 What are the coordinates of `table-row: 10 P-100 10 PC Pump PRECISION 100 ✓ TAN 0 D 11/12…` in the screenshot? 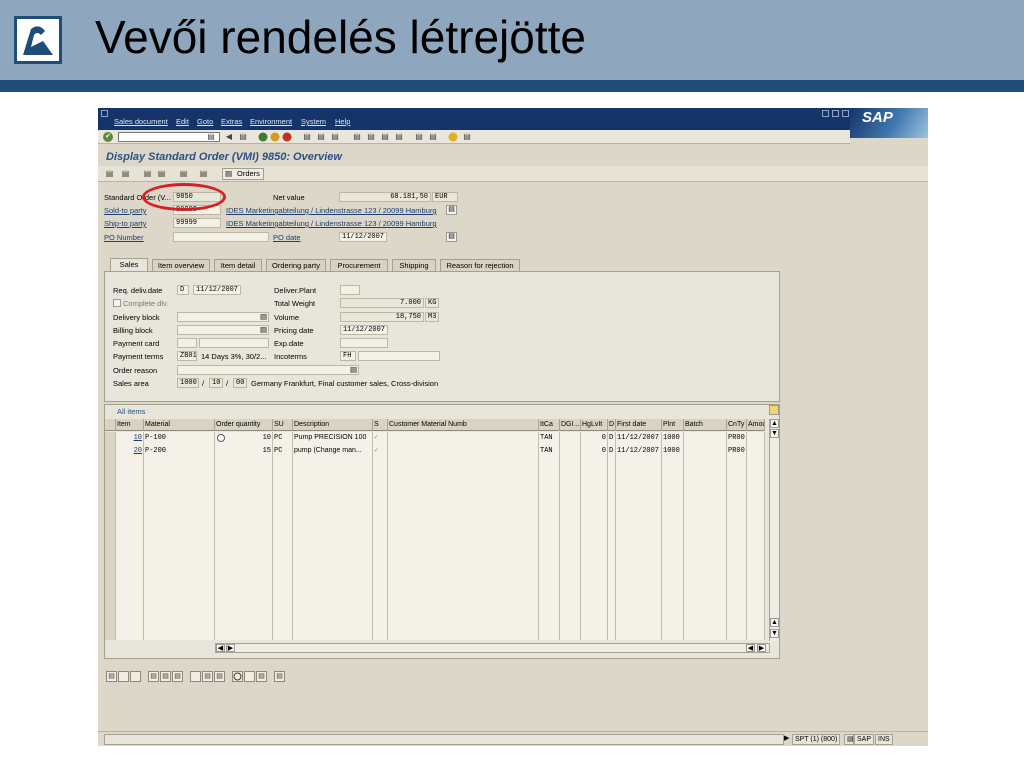 It's located at (435, 438).